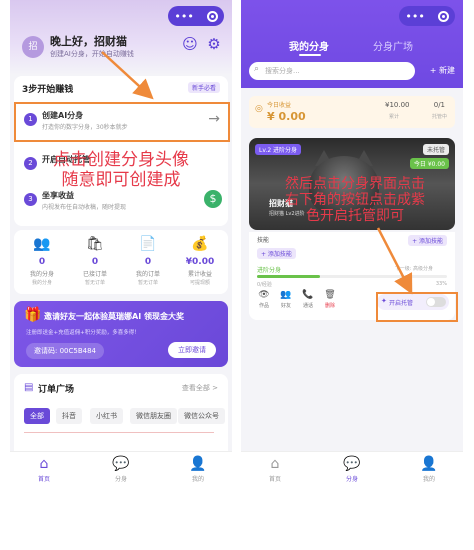  Describe the element at coordinates (56, 390) in the screenshot. I see `orders-title: 订单广场` at that location.